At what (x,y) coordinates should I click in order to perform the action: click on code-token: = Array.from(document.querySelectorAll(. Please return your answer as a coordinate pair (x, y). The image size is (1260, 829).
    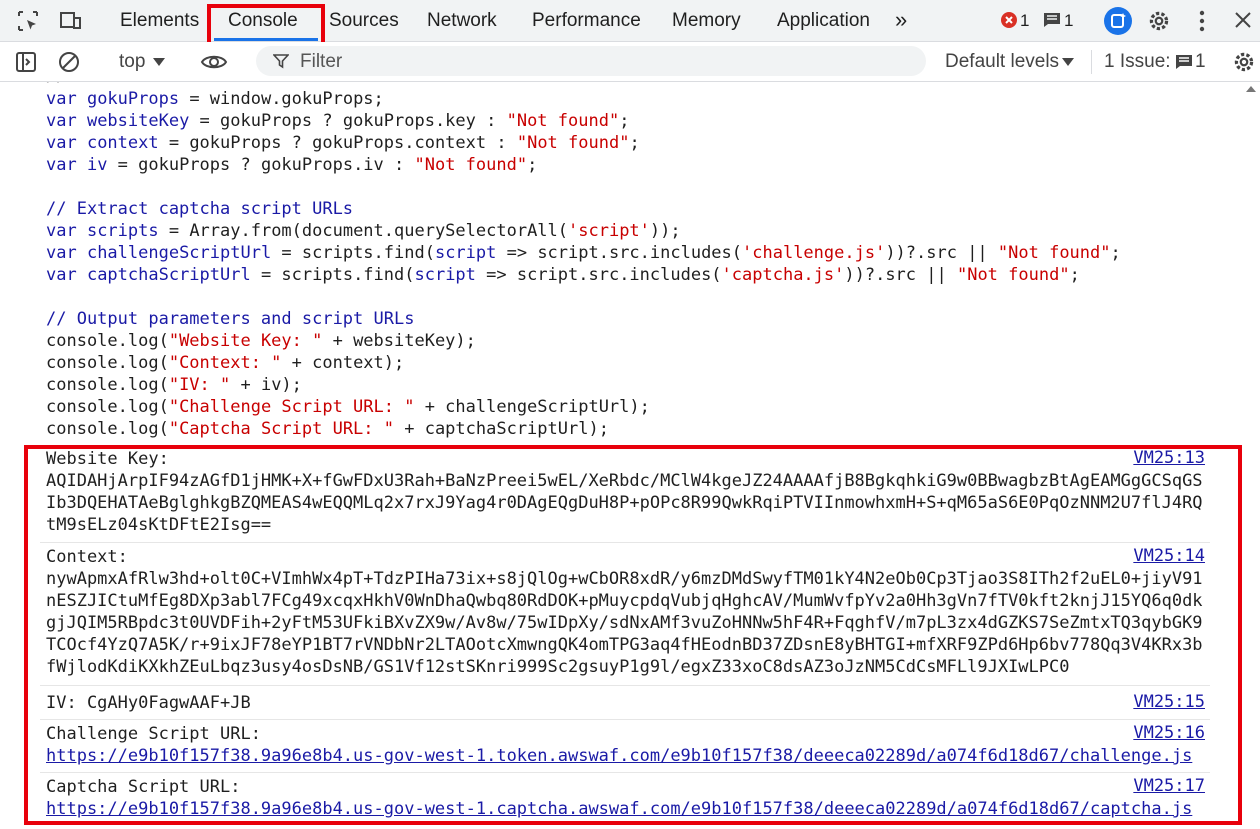
    Looking at the image, I should click on (363, 231).